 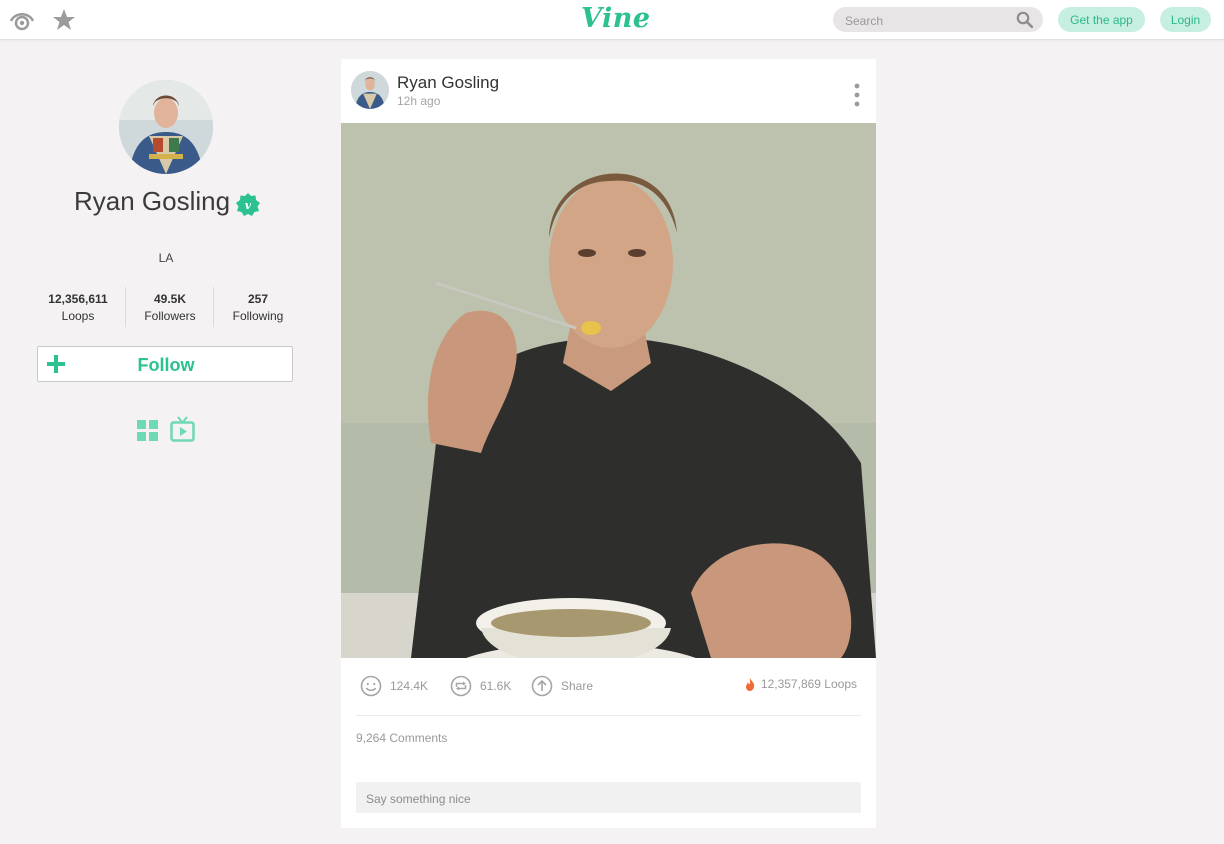 I want to click on stat-following-label: Following, so click(x=258, y=316).